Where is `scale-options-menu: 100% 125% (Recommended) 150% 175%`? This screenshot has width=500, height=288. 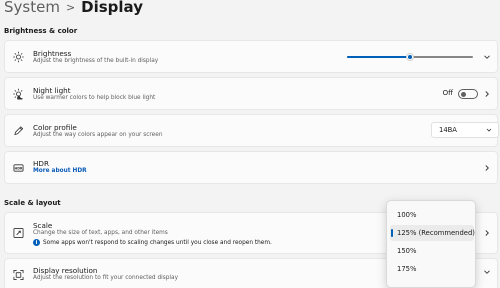
scale-options-menu: 100% 125% (Recommended) 150% 175% is located at coordinates (431, 244).